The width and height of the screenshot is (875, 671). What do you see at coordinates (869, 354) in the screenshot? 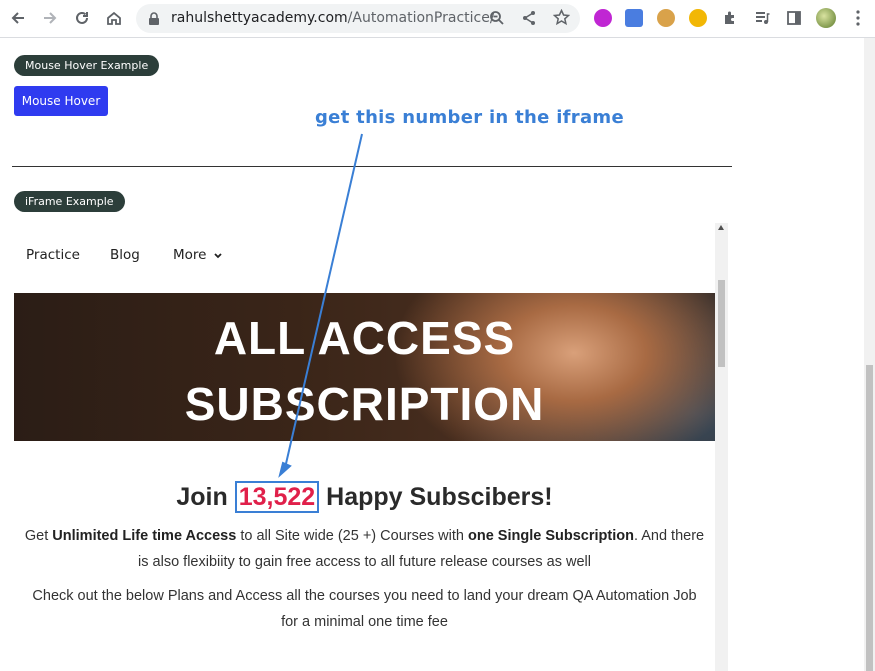
I see `page-scrollbar` at bounding box center [869, 354].